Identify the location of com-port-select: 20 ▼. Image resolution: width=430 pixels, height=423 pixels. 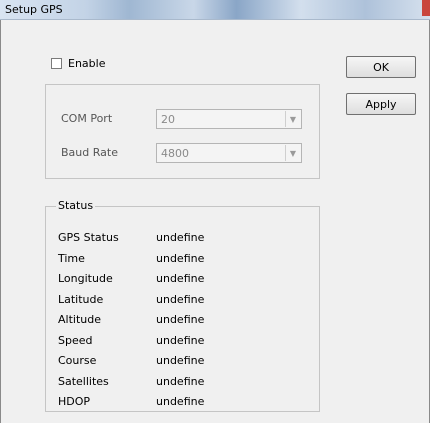
(229, 119).